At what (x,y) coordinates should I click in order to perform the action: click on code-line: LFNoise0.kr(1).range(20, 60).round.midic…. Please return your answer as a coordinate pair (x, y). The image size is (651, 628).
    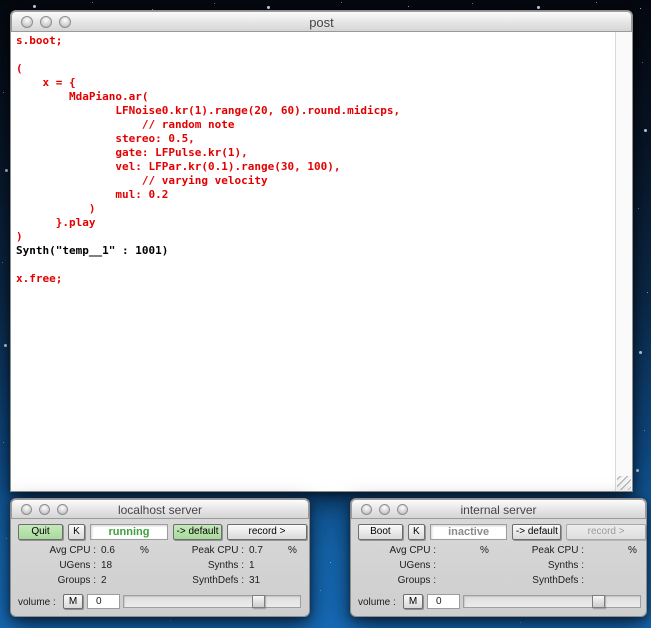
    Looking at the image, I should click on (208, 110).